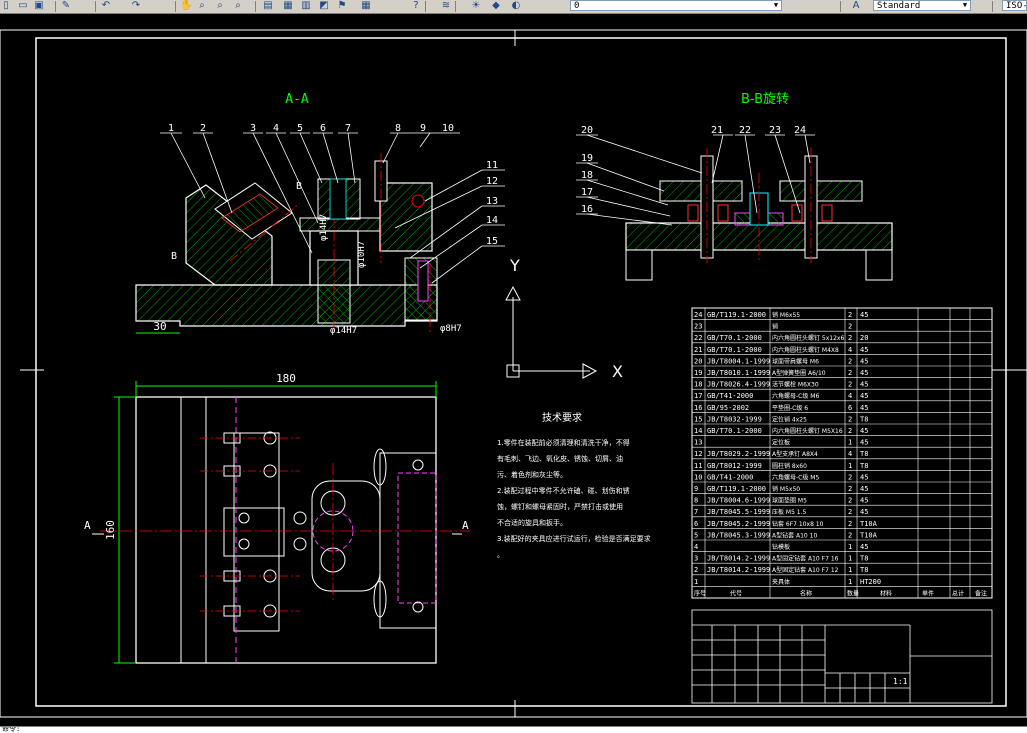 The height and width of the screenshot is (733, 1027). What do you see at coordinates (23, 6) in the screenshot?
I see `open-icon: ▭` at bounding box center [23, 6].